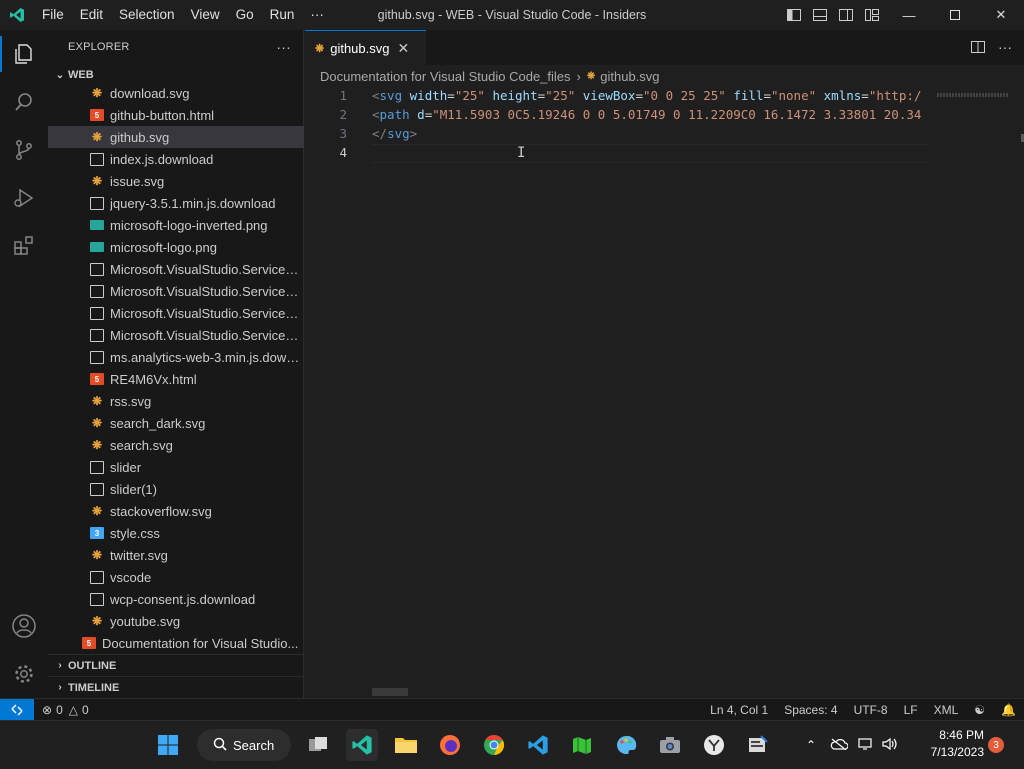 The width and height of the screenshot is (1024, 769). What do you see at coordinates (450, 745) in the screenshot?
I see `firefox-icon` at bounding box center [450, 745].